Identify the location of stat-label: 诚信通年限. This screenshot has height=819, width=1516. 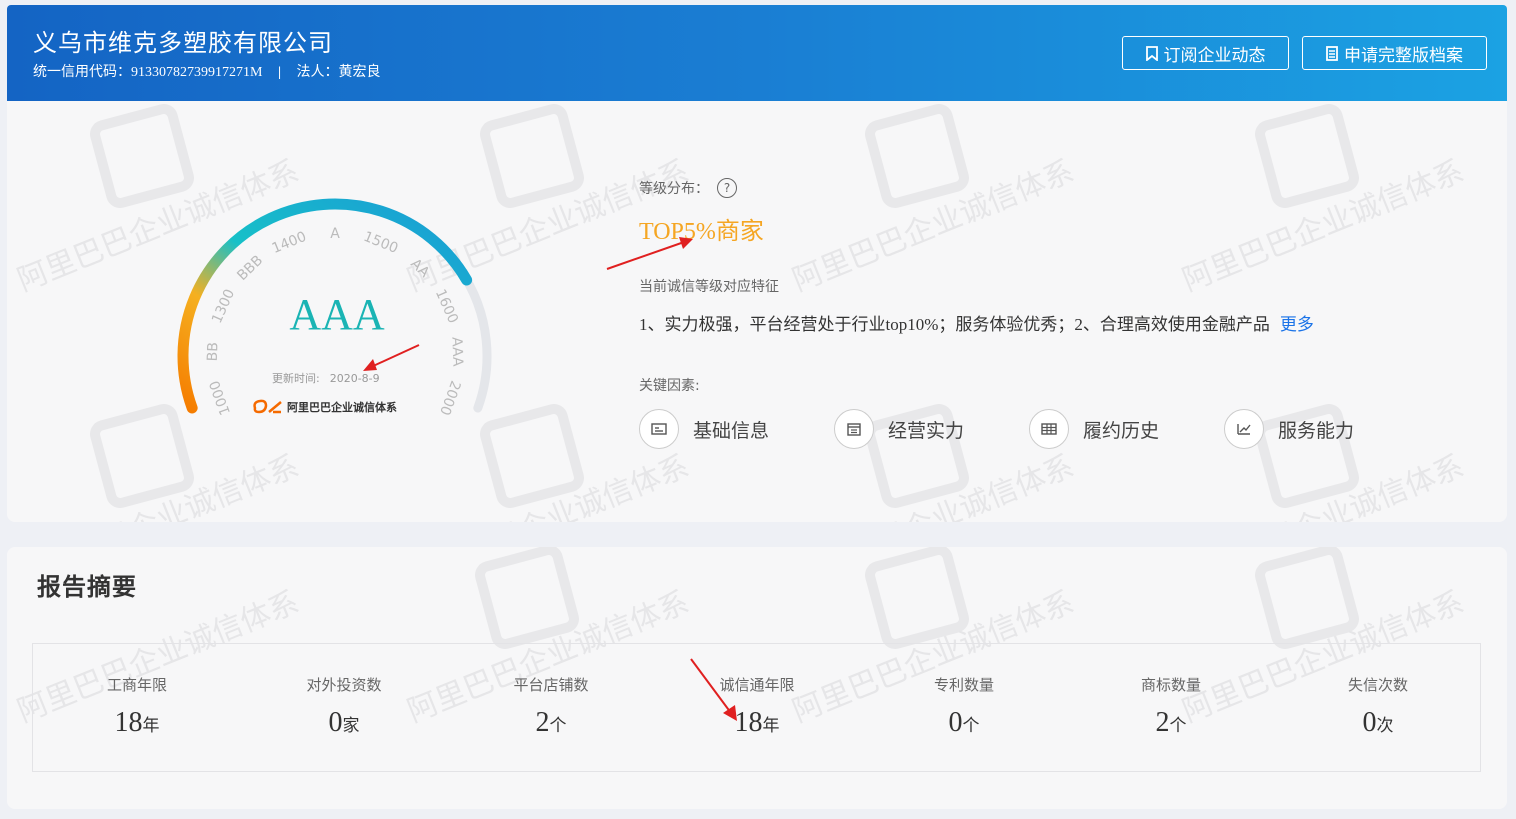
(757, 685).